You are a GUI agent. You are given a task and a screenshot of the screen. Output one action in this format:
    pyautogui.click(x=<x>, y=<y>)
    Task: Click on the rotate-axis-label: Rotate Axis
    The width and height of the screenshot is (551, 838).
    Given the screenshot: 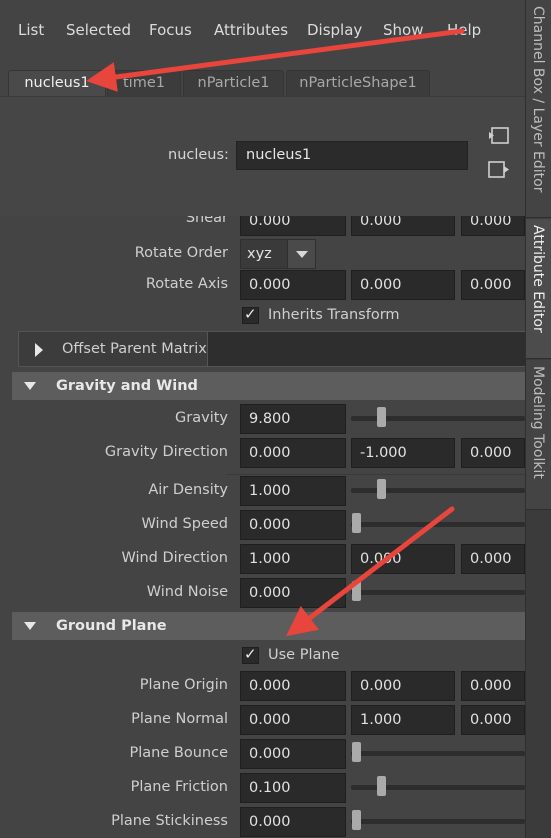 What is the action you would take?
    pyautogui.click(x=186, y=284)
    